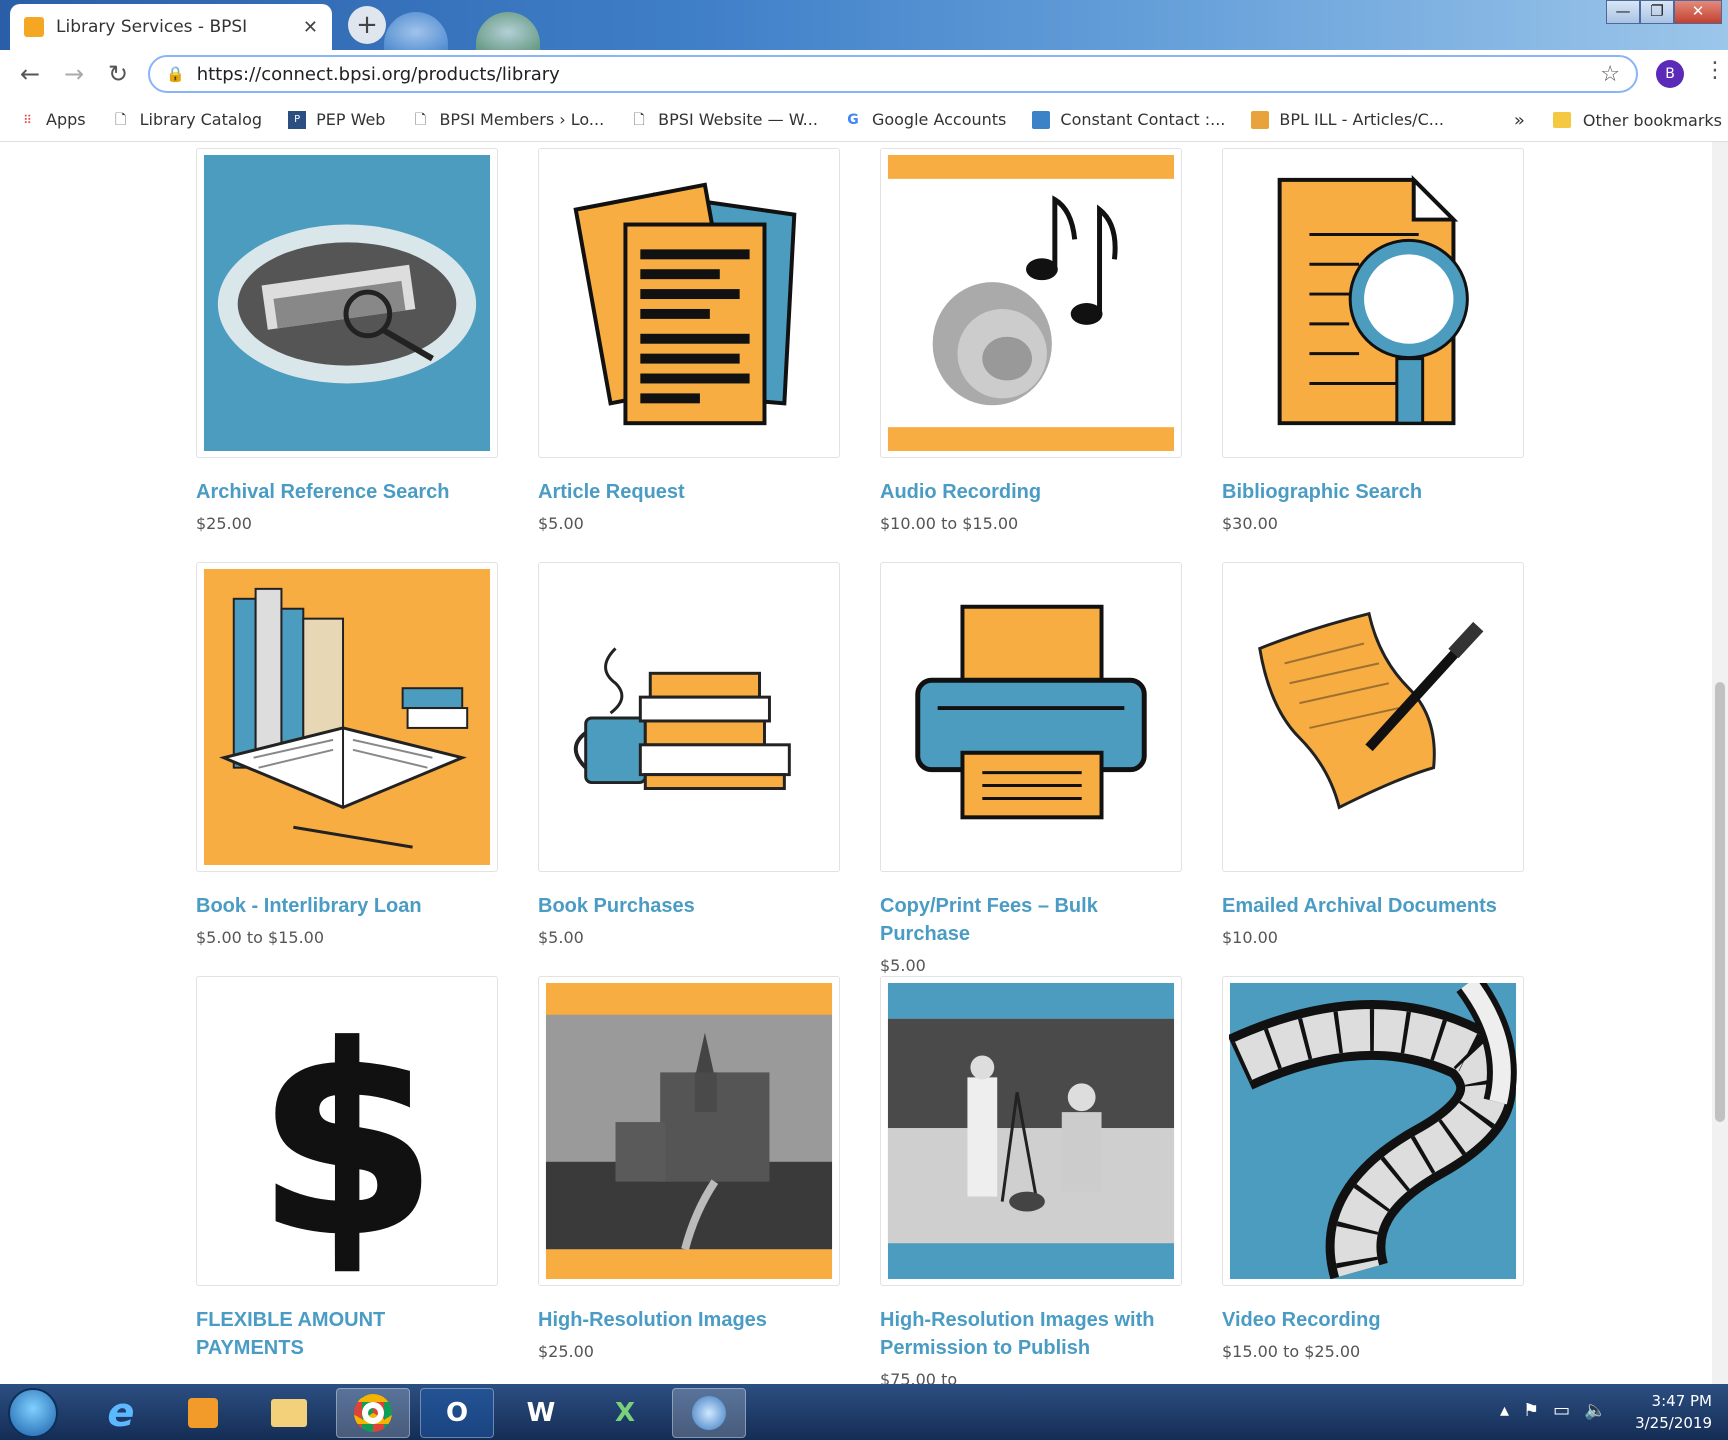 The image size is (1728, 1440). I want to click on product-card-copy-print: Copy/Print Fees – Bulk Purchase $5.00, so click(1031, 768).